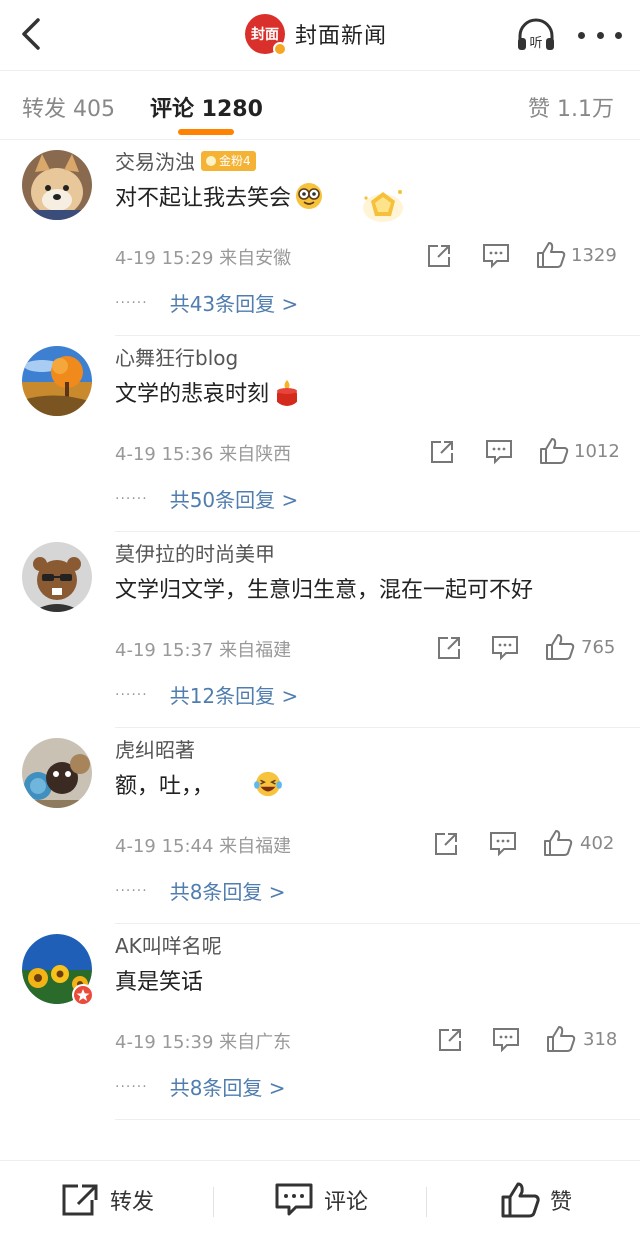 The image size is (640, 1238). What do you see at coordinates (132, 1202) in the screenshot?
I see `repost-label: 转发` at bounding box center [132, 1202].